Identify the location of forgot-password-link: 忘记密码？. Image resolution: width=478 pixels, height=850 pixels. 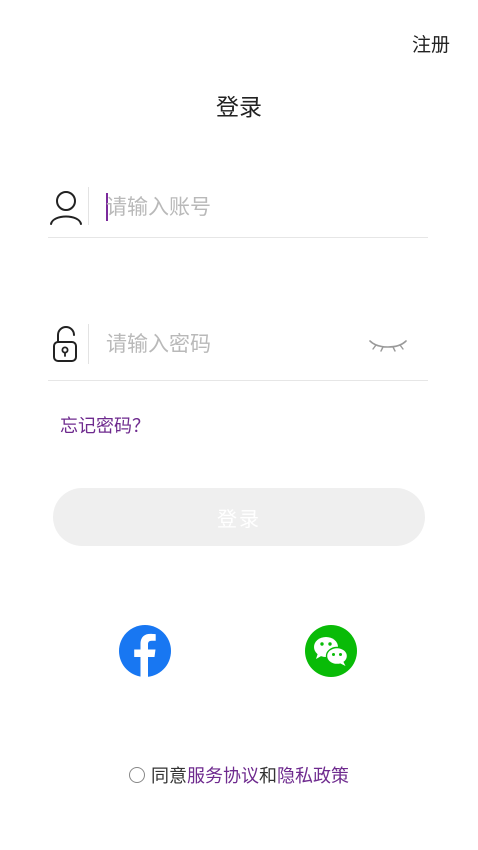
(105, 425).